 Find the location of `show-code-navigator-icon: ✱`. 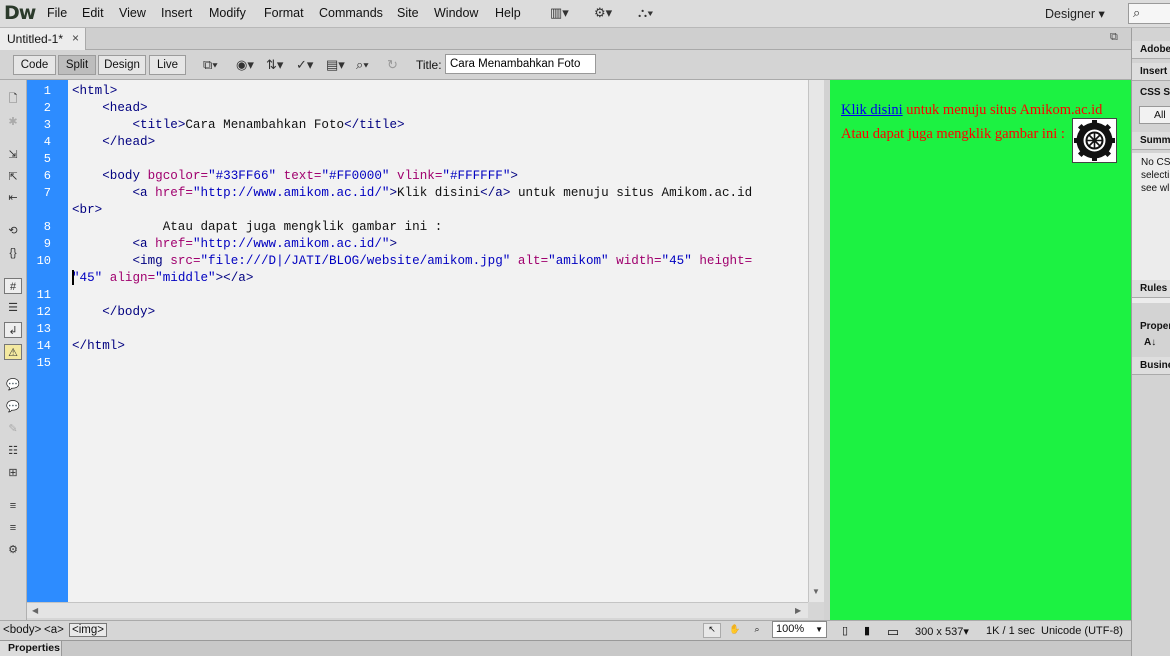

show-code-navigator-icon: ✱ is located at coordinates (13, 122).